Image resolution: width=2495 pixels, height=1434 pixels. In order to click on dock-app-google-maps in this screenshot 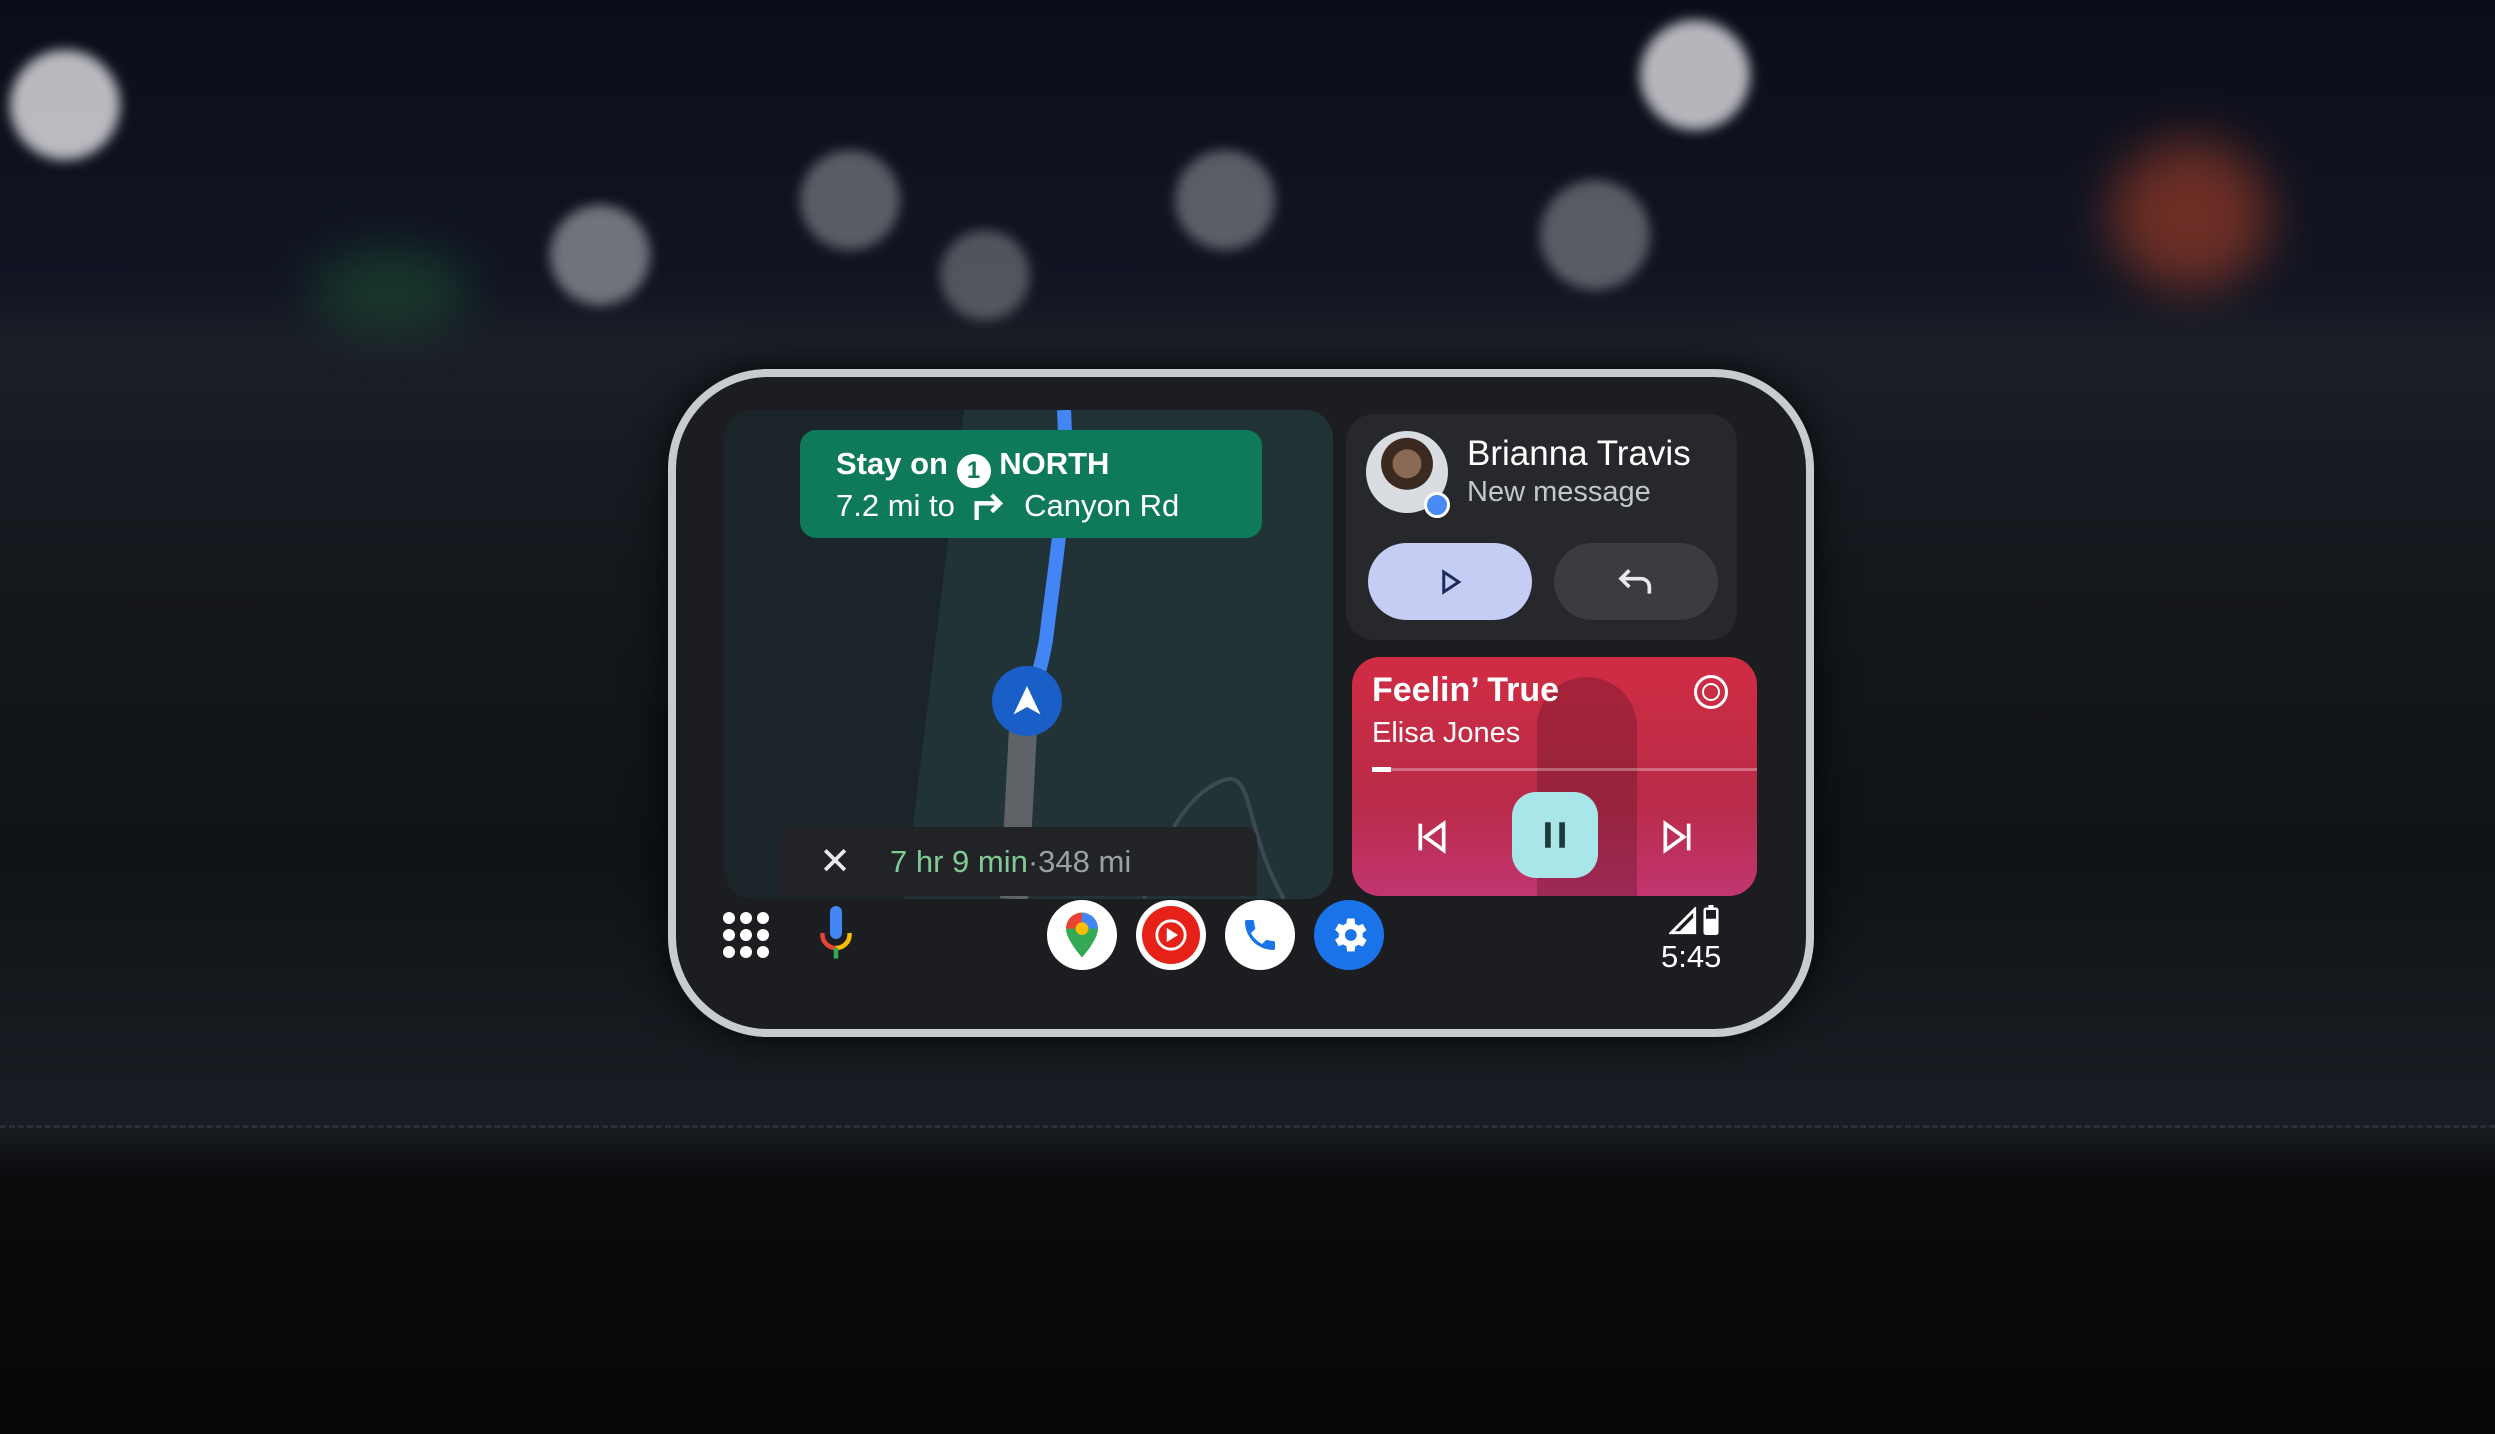, I will do `click(1082, 935)`.